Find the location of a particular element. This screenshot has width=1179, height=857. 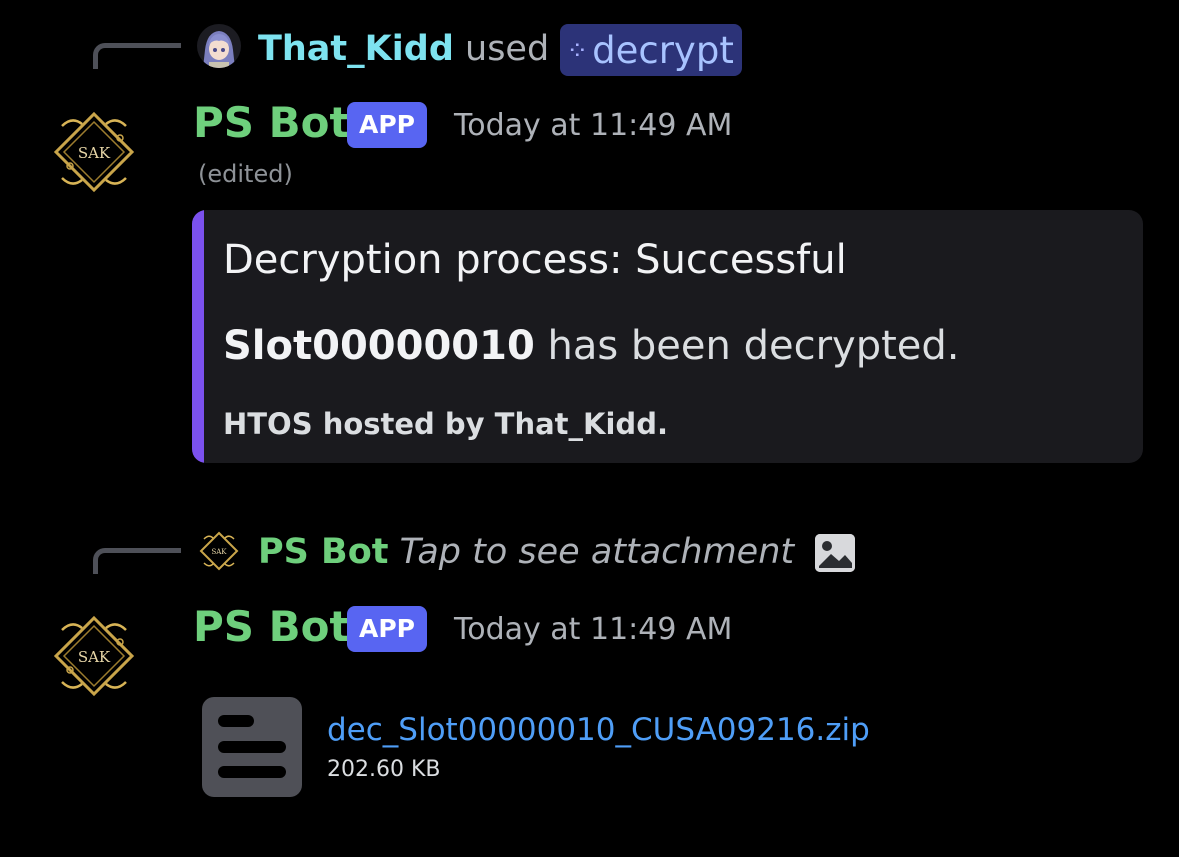

reply-line-2: PS Bot Tap to see attachment is located at coordinates (557, 552).